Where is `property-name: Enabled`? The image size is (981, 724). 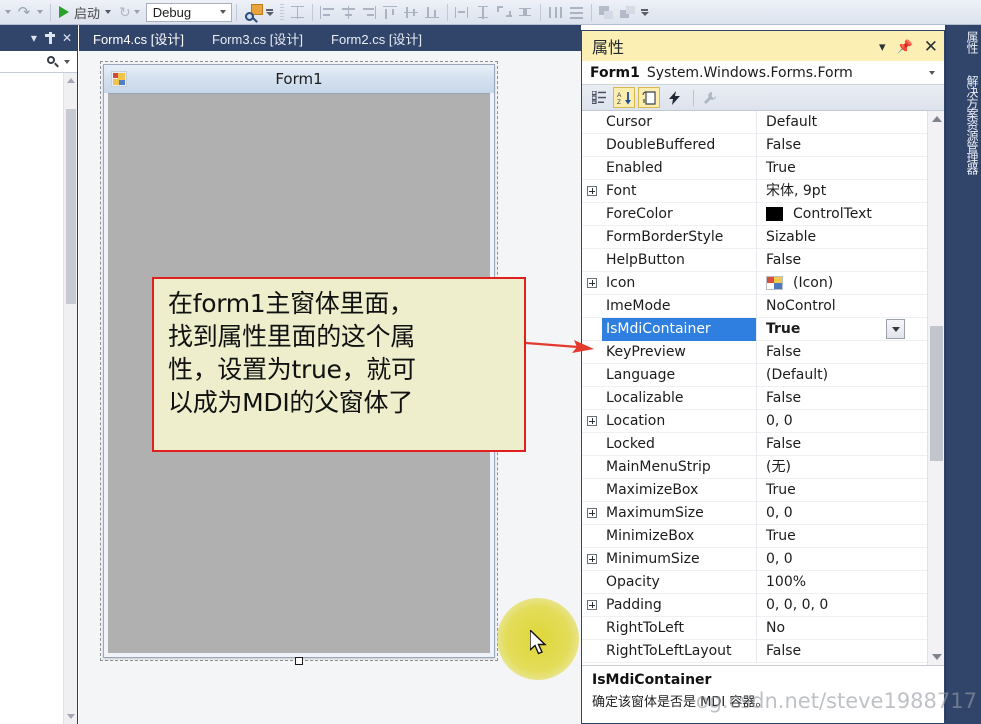 property-name: Enabled is located at coordinates (679, 168).